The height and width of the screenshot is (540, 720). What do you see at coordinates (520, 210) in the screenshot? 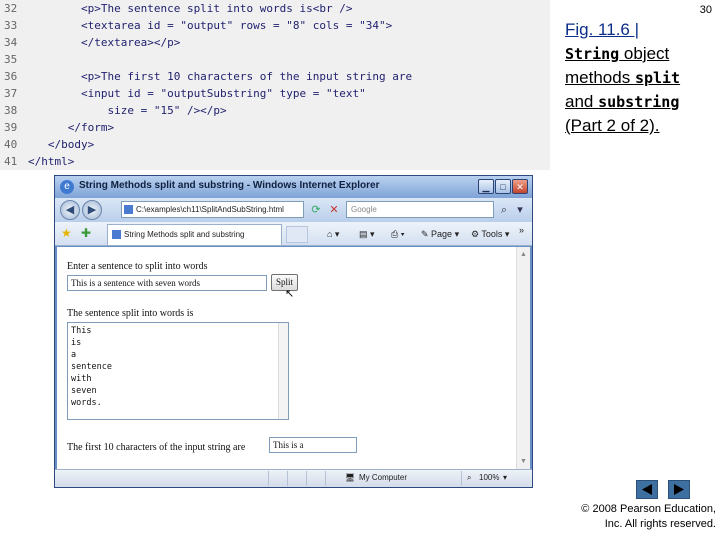
I see `search-options-icon: ▾` at bounding box center [520, 210].